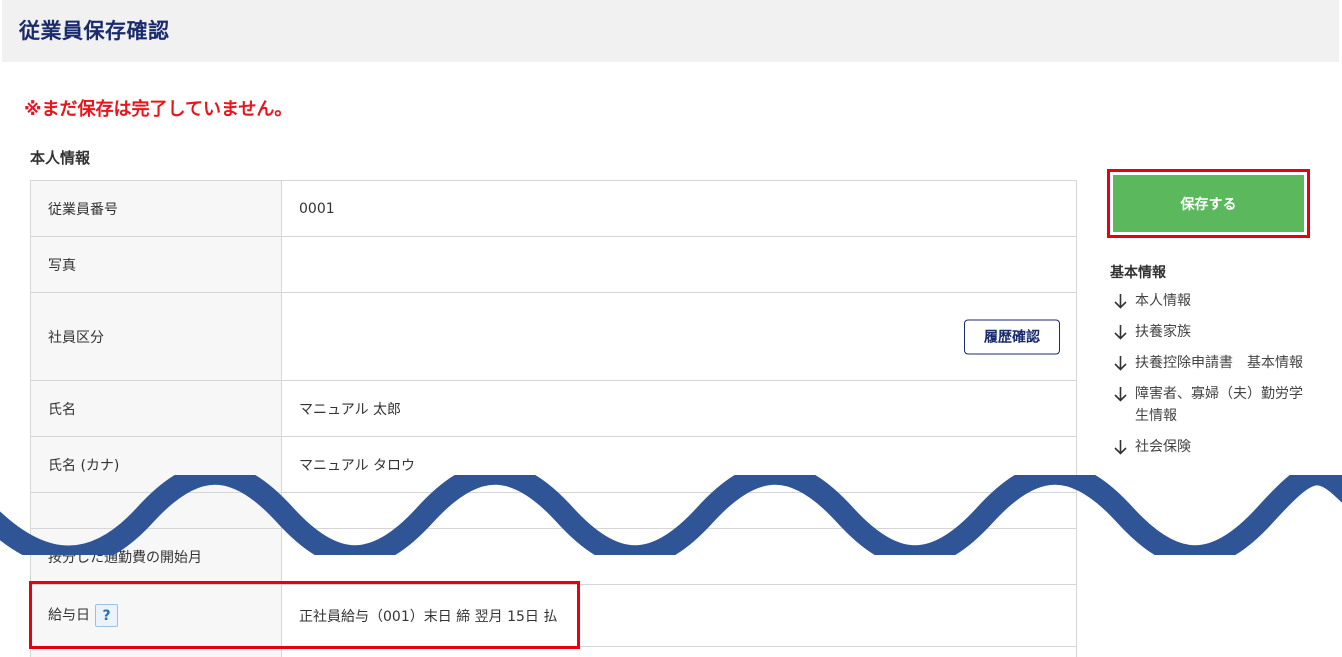 Image resolution: width=1342 pixels, height=657 pixels. Describe the element at coordinates (670, 31) in the screenshot. I see `page-header: 従業員保存確認` at that location.